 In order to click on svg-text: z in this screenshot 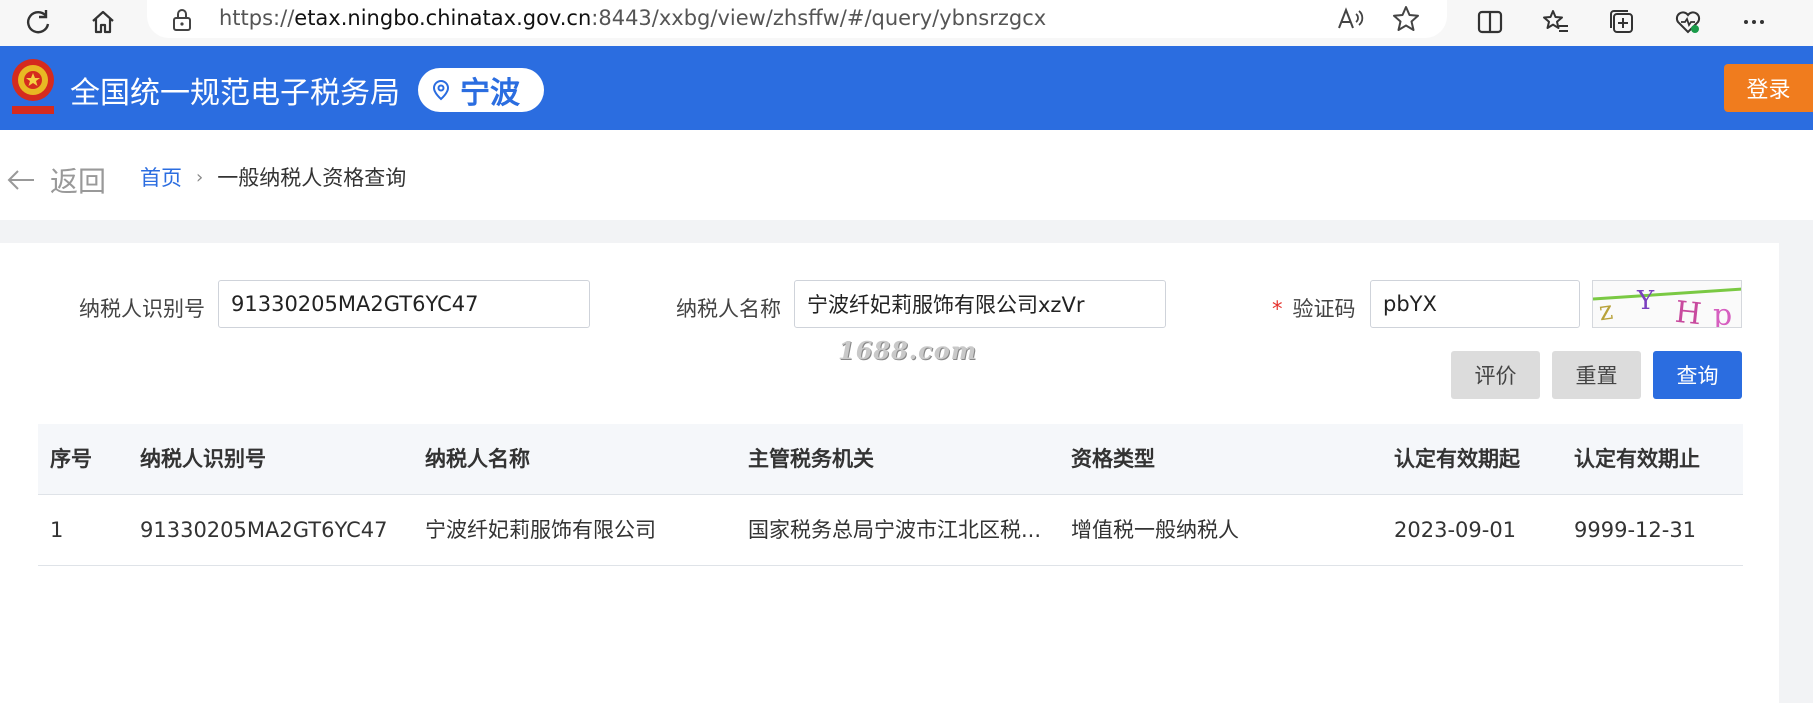, I will do `click(1606, 312)`.